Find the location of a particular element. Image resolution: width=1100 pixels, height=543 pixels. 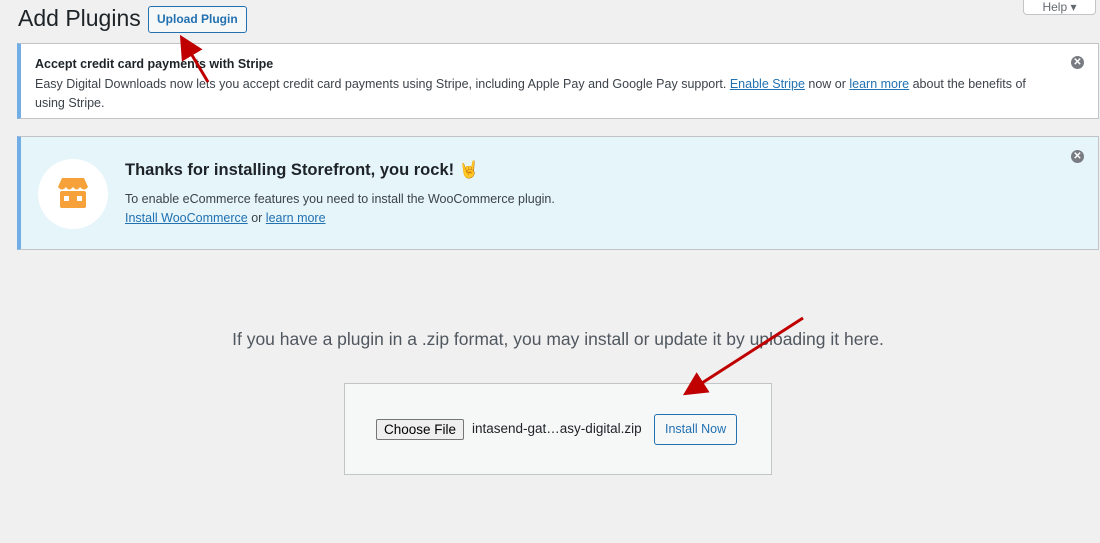

page-title: Add Plugins is located at coordinates (79, 18).